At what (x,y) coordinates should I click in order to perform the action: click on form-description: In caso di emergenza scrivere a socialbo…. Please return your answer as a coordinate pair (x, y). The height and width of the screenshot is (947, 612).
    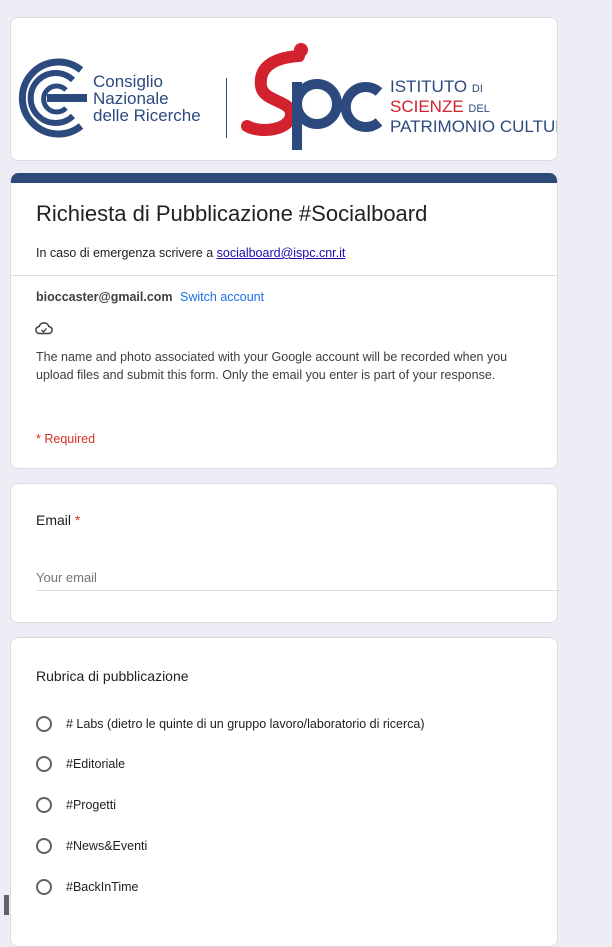
    Looking at the image, I should click on (191, 253).